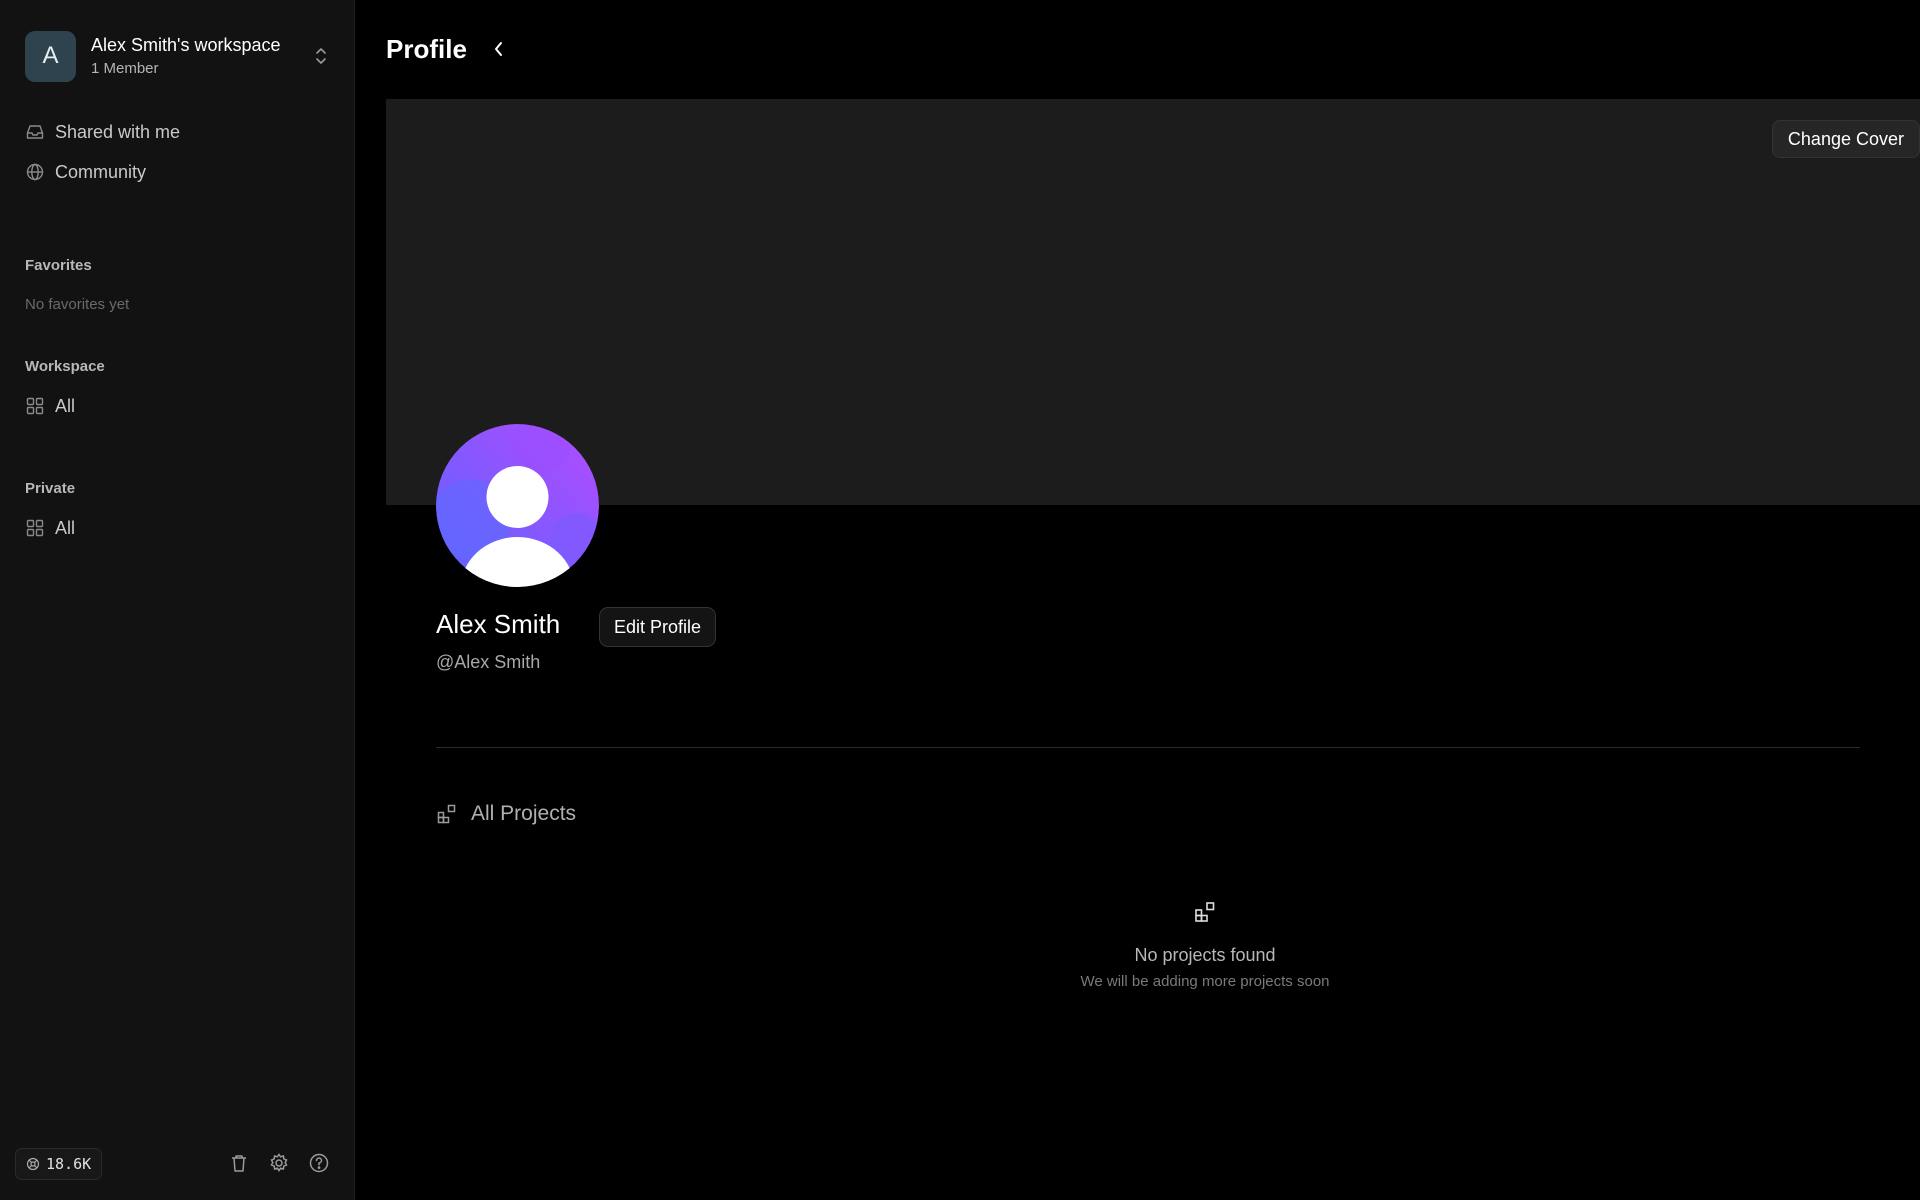 The width and height of the screenshot is (1920, 1200). Describe the element at coordinates (33, 1164) in the screenshot. I see `credits-icon` at that location.